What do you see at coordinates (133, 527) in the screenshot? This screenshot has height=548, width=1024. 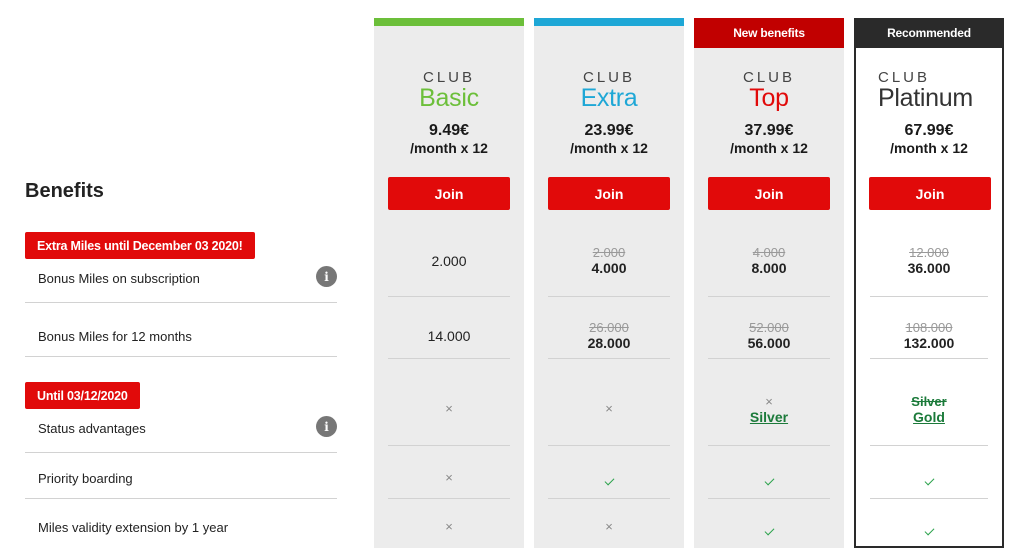 I see `row-label-miles-validity: Miles validity extension by 1 year` at bounding box center [133, 527].